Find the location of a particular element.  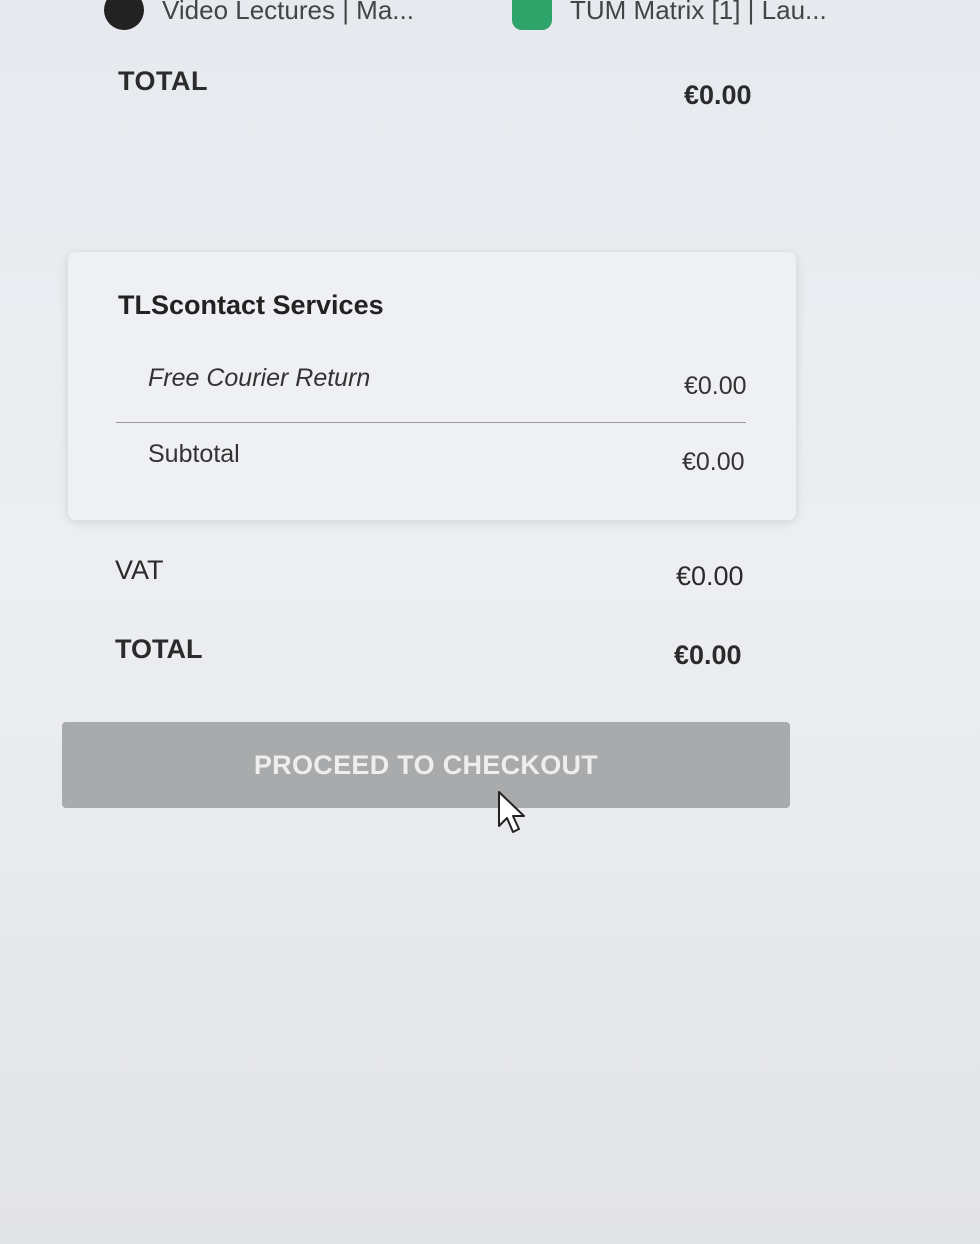

services-card-title: TLScontact Services is located at coordinates (251, 305).